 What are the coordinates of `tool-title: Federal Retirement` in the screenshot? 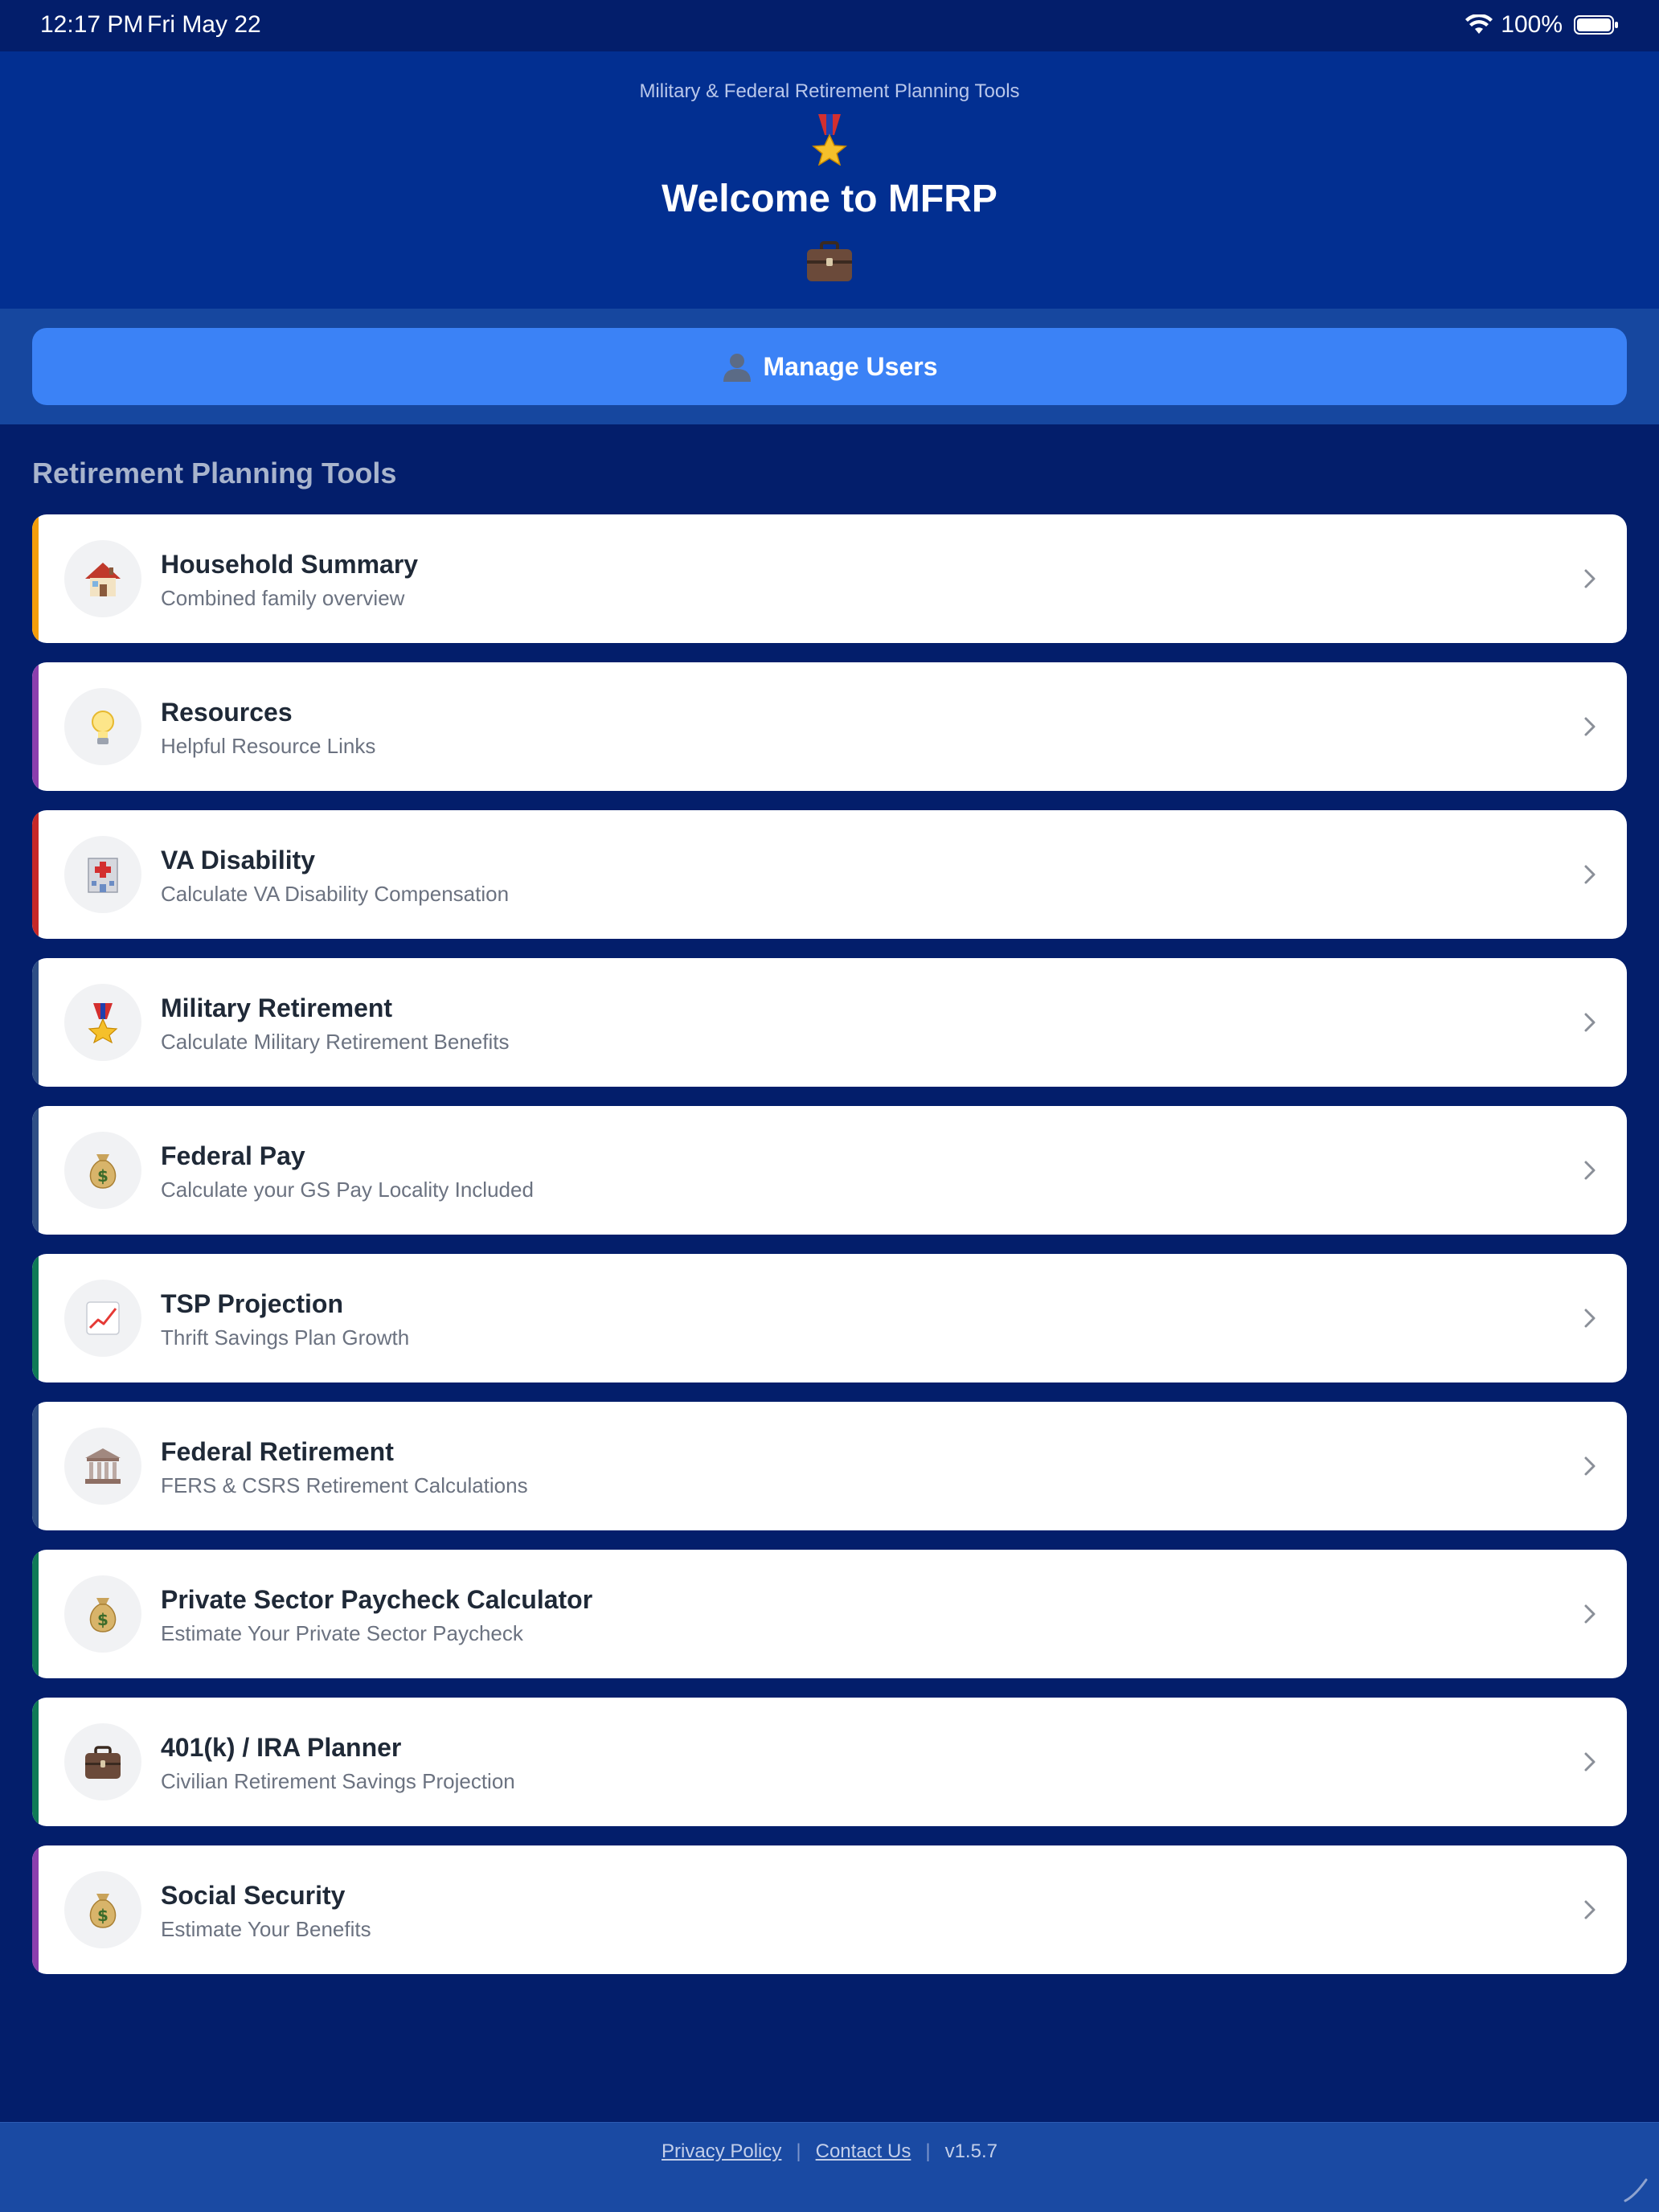 It's located at (277, 1451).